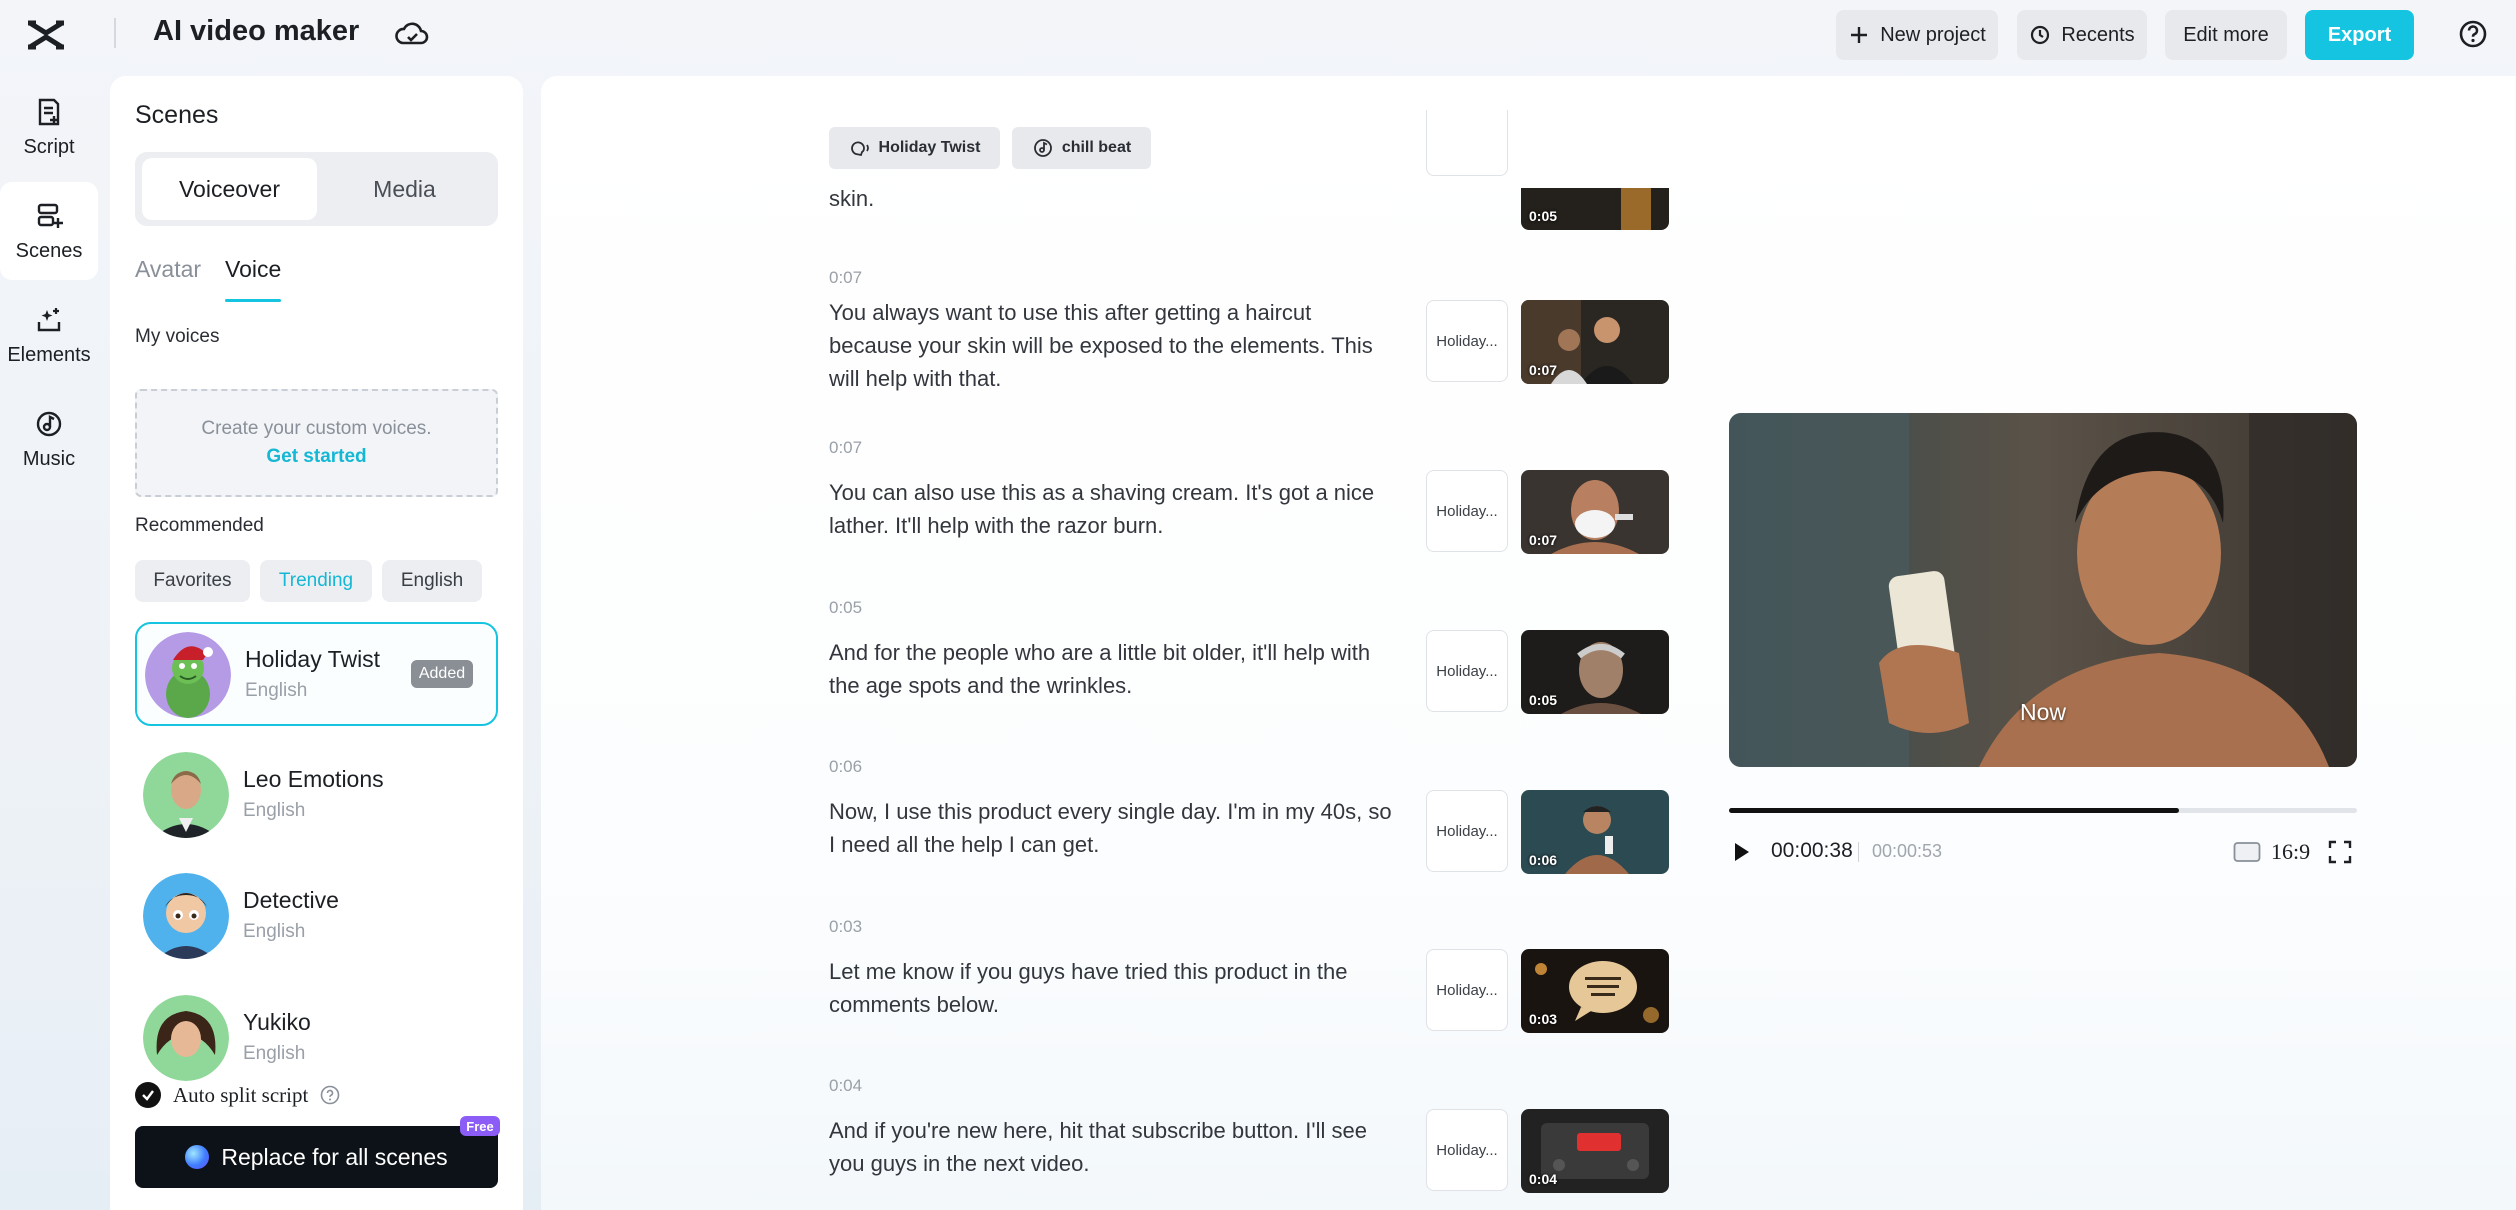 This screenshot has width=2516, height=1210. What do you see at coordinates (442, 674) in the screenshot?
I see `added-badge: Added` at bounding box center [442, 674].